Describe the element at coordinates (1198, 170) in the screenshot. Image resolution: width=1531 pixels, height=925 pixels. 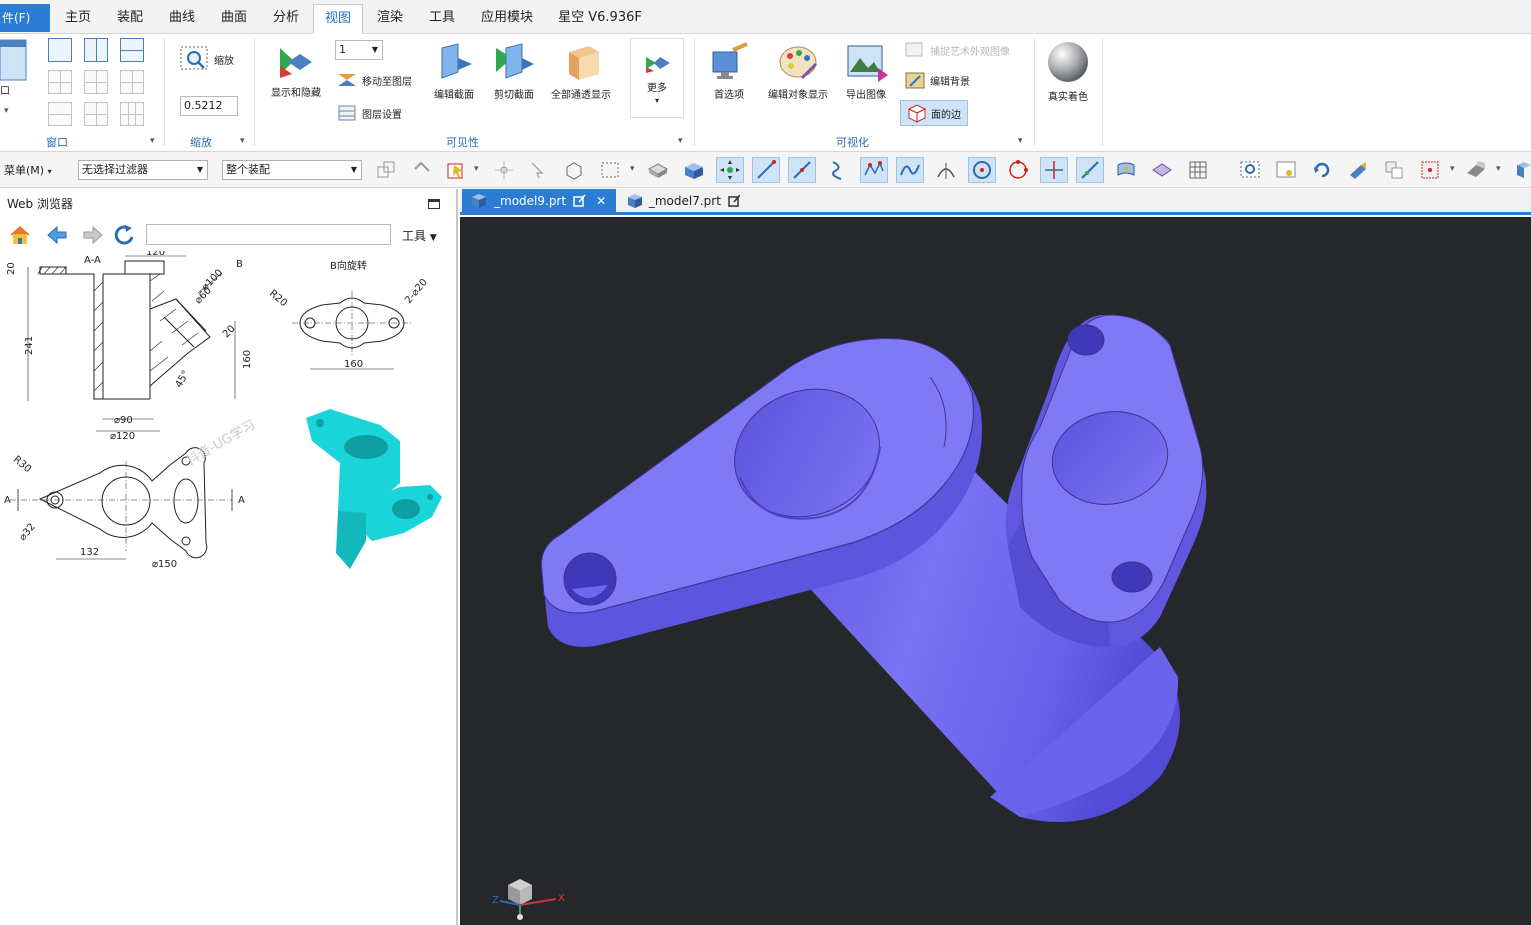
I see `snap-grid-icon` at that location.